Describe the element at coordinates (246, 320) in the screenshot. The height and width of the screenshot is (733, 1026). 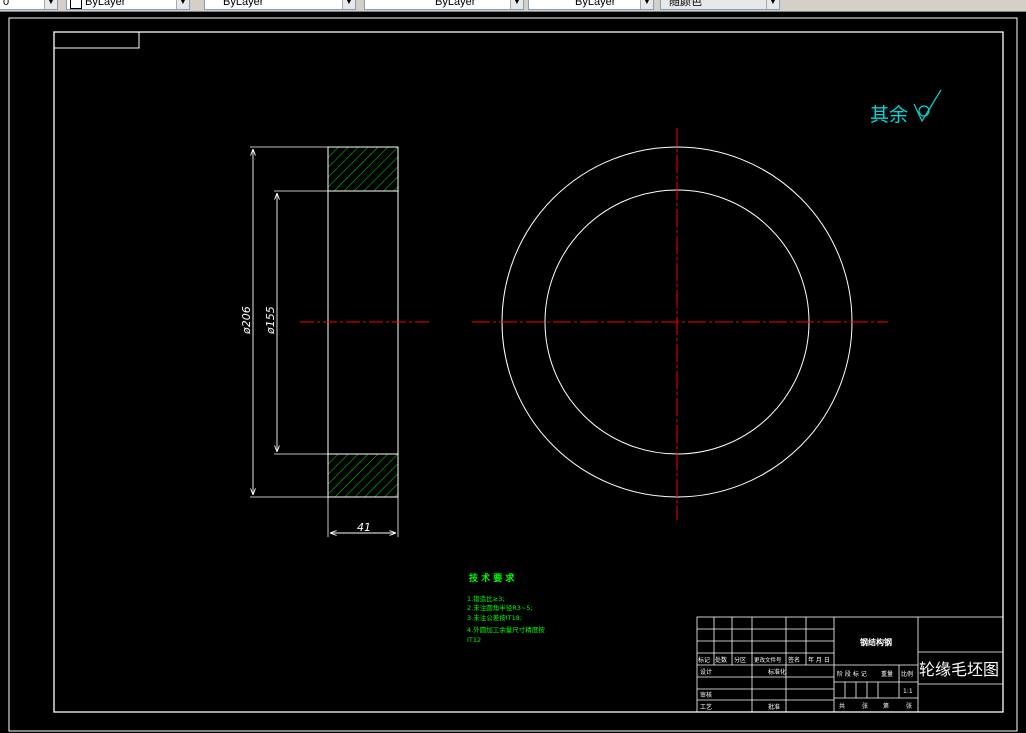
I see `dim-outer-label: ø206` at that location.